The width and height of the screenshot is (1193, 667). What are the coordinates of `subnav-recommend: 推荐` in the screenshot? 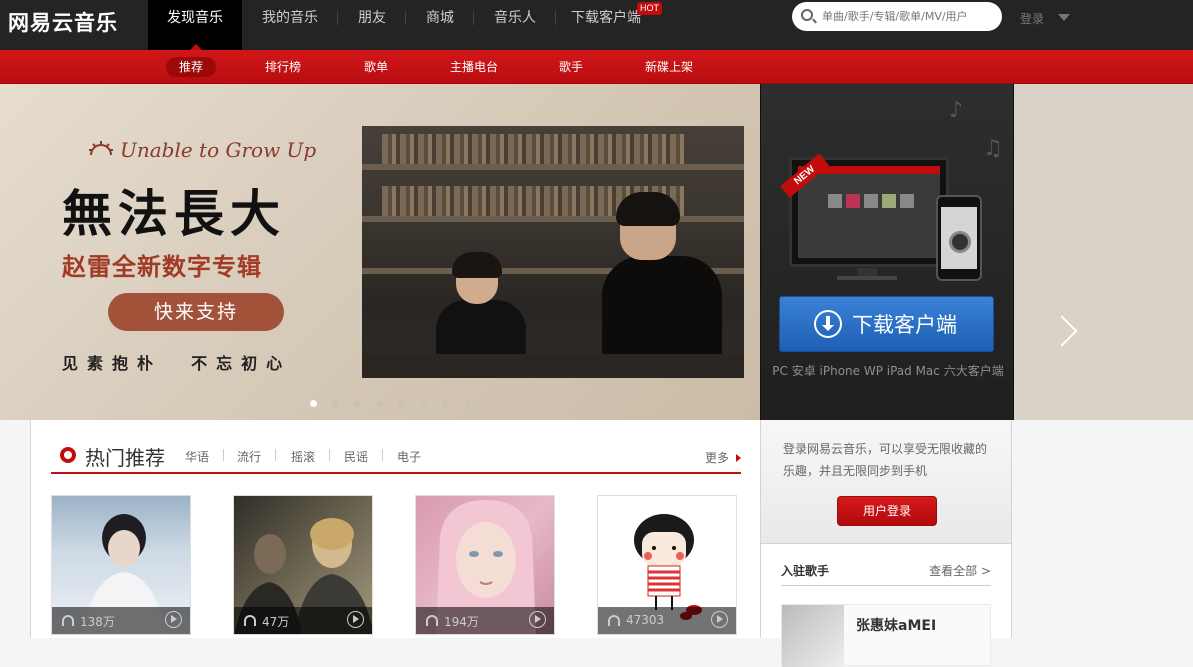 It's located at (191, 67).